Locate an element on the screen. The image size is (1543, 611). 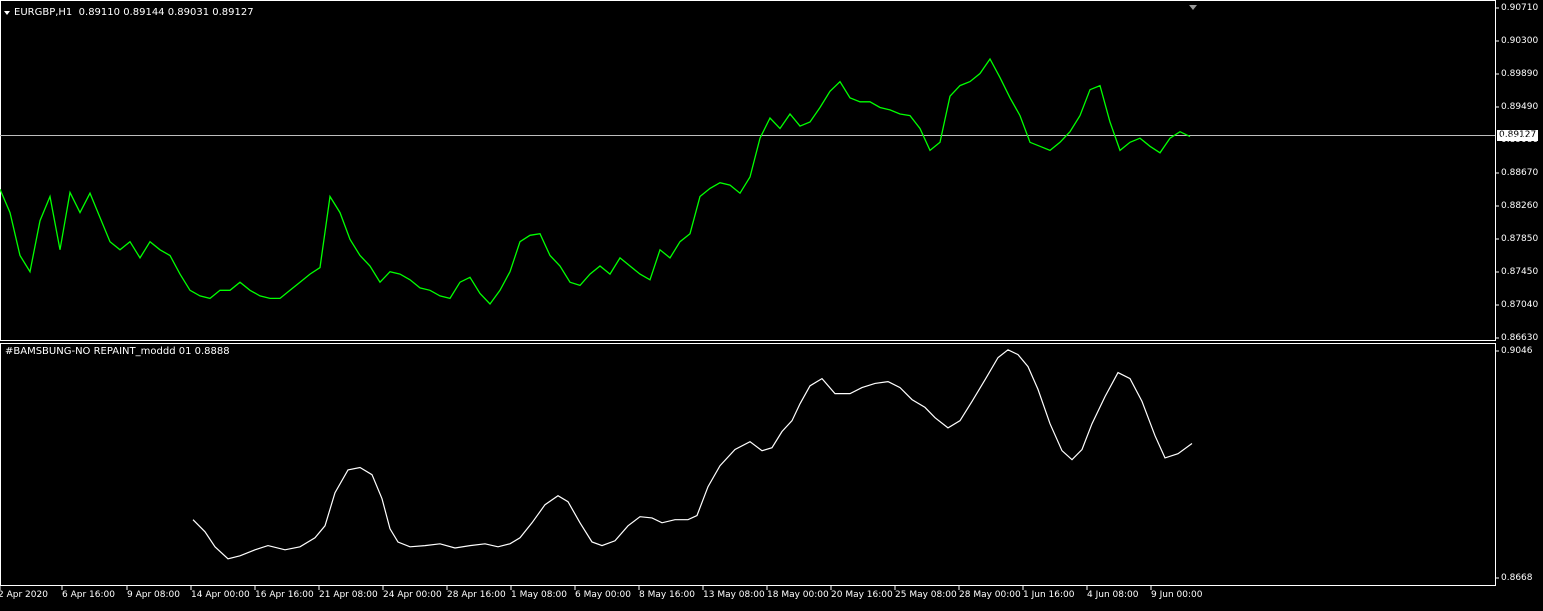
y-tick-label: 0.87850 is located at coordinates (1520, 239).